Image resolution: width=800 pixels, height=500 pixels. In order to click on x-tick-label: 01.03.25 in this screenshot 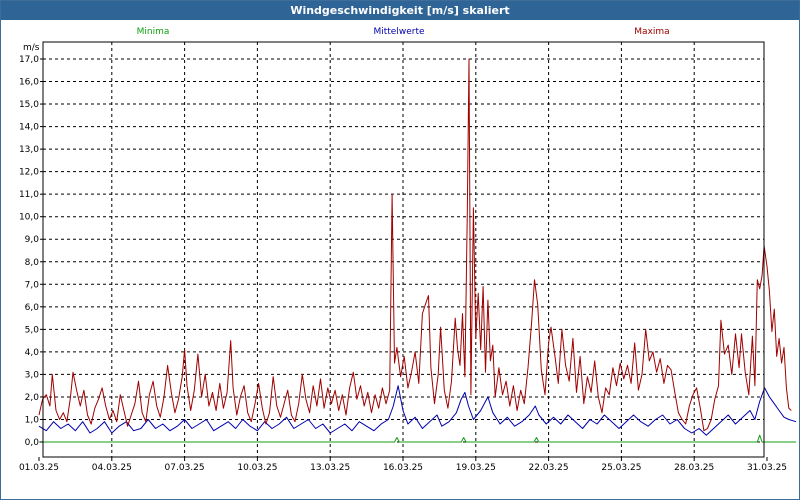, I will do `click(39, 468)`.